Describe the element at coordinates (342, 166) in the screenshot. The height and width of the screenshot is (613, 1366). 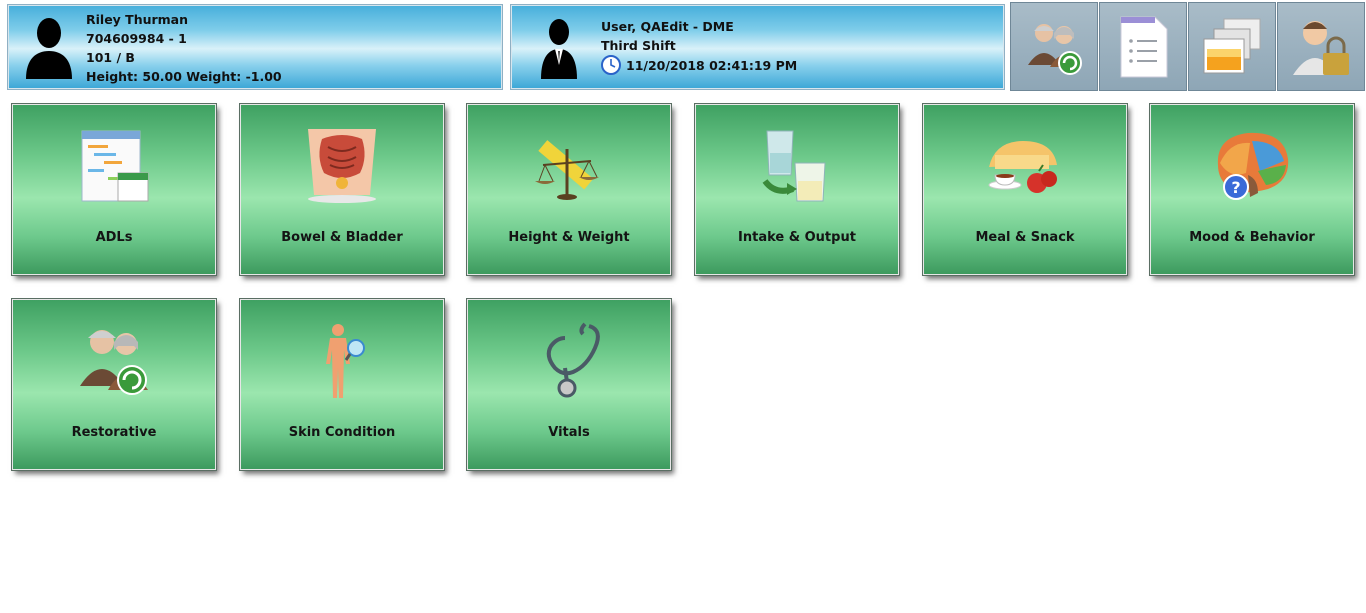
I see `digestive-system-icon` at that location.